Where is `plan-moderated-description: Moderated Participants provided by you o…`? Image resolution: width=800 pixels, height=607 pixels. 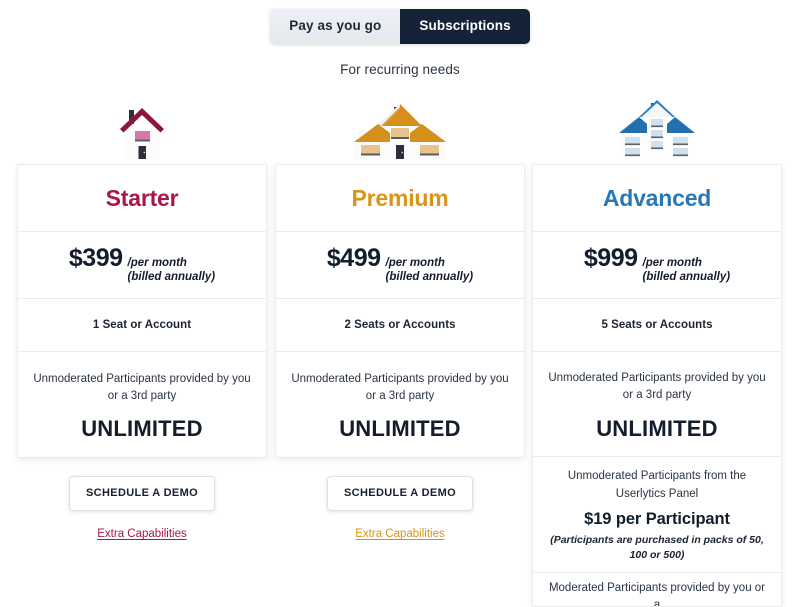
plan-moderated-description: Moderated Participants provided by you o… is located at coordinates (657, 594).